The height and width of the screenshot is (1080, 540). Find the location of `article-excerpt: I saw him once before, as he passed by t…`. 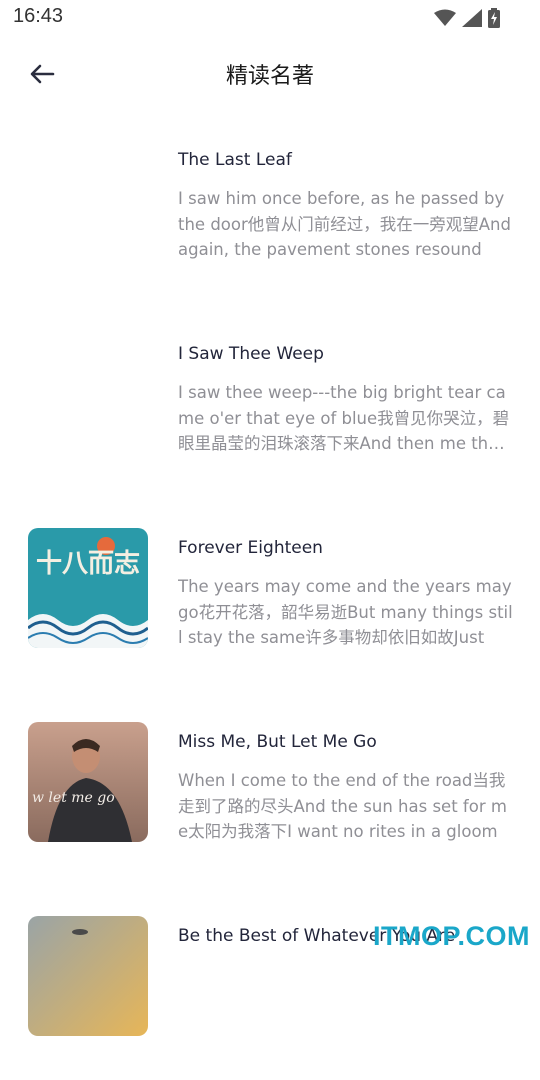

article-excerpt: I saw him once before, as he passed by t… is located at coordinates (344, 224).